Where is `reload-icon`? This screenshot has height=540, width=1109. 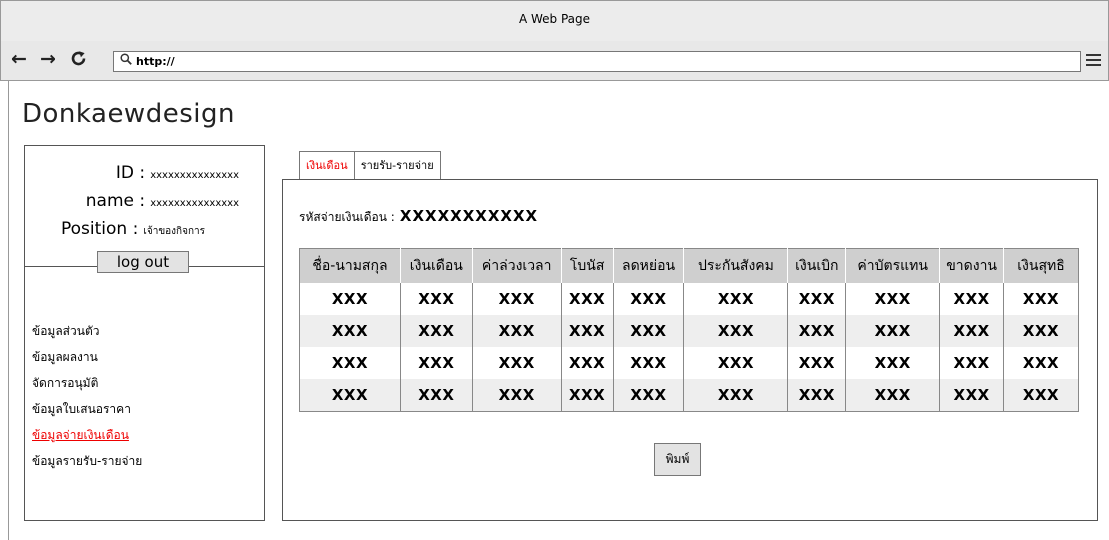 reload-icon is located at coordinates (78, 60).